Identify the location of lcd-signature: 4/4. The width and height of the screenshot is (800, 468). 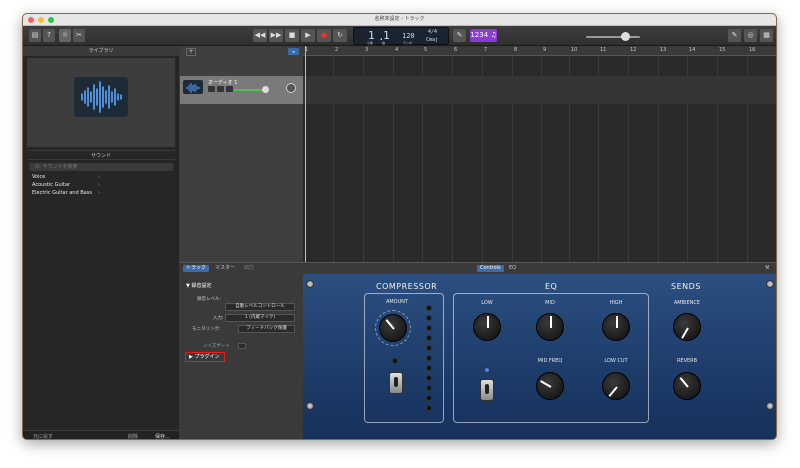
(433, 32).